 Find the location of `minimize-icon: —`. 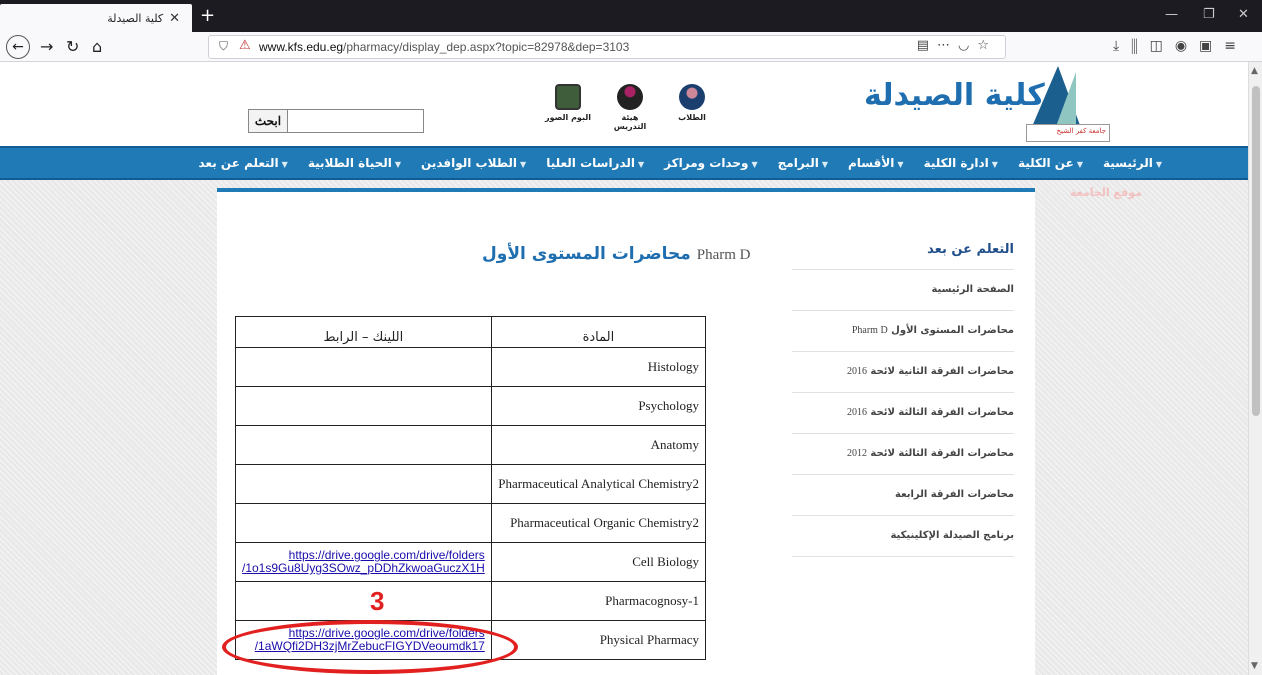

minimize-icon: — is located at coordinates (1171, 14).